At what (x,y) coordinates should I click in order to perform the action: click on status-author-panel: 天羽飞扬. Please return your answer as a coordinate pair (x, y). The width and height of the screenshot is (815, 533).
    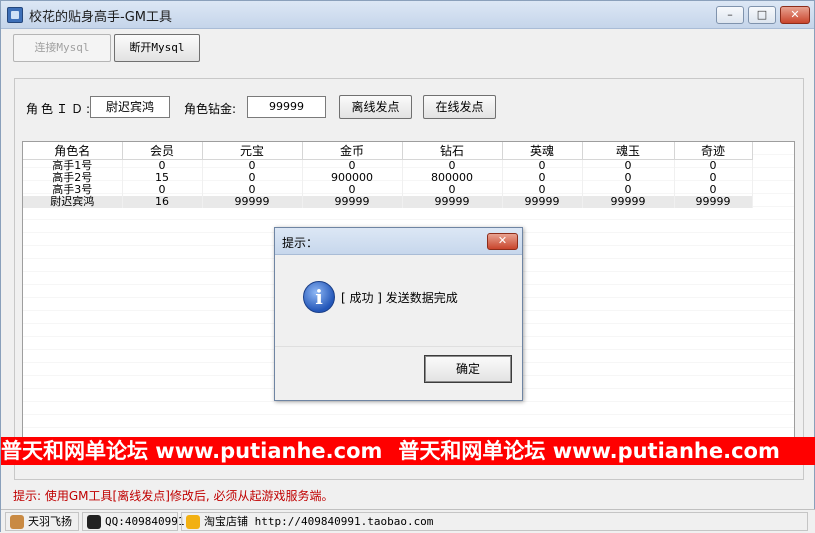
    Looking at the image, I should click on (42, 521).